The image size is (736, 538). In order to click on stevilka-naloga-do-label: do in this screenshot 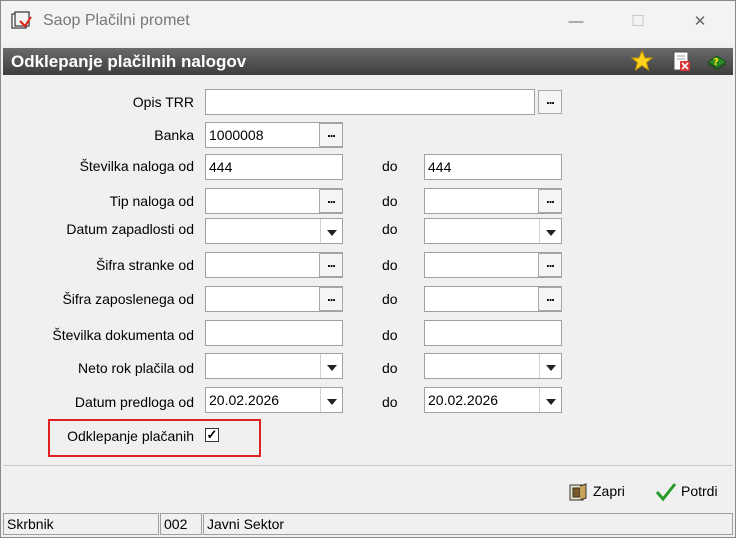, I will do `click(390, 166)`.